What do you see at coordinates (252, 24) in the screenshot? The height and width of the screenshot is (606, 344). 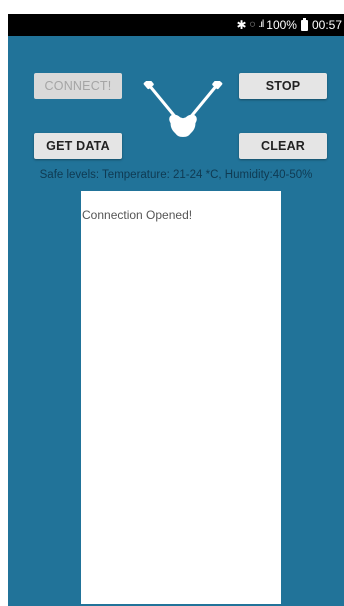 I see `wifi-icon: ◌` at bounding box center [252, 24].